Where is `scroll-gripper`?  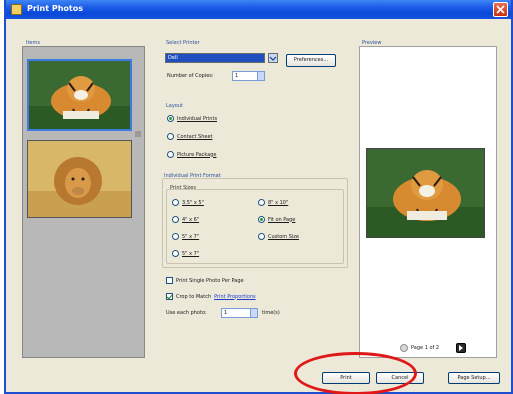
scroll-gripper is located at coordinates (138, 134).